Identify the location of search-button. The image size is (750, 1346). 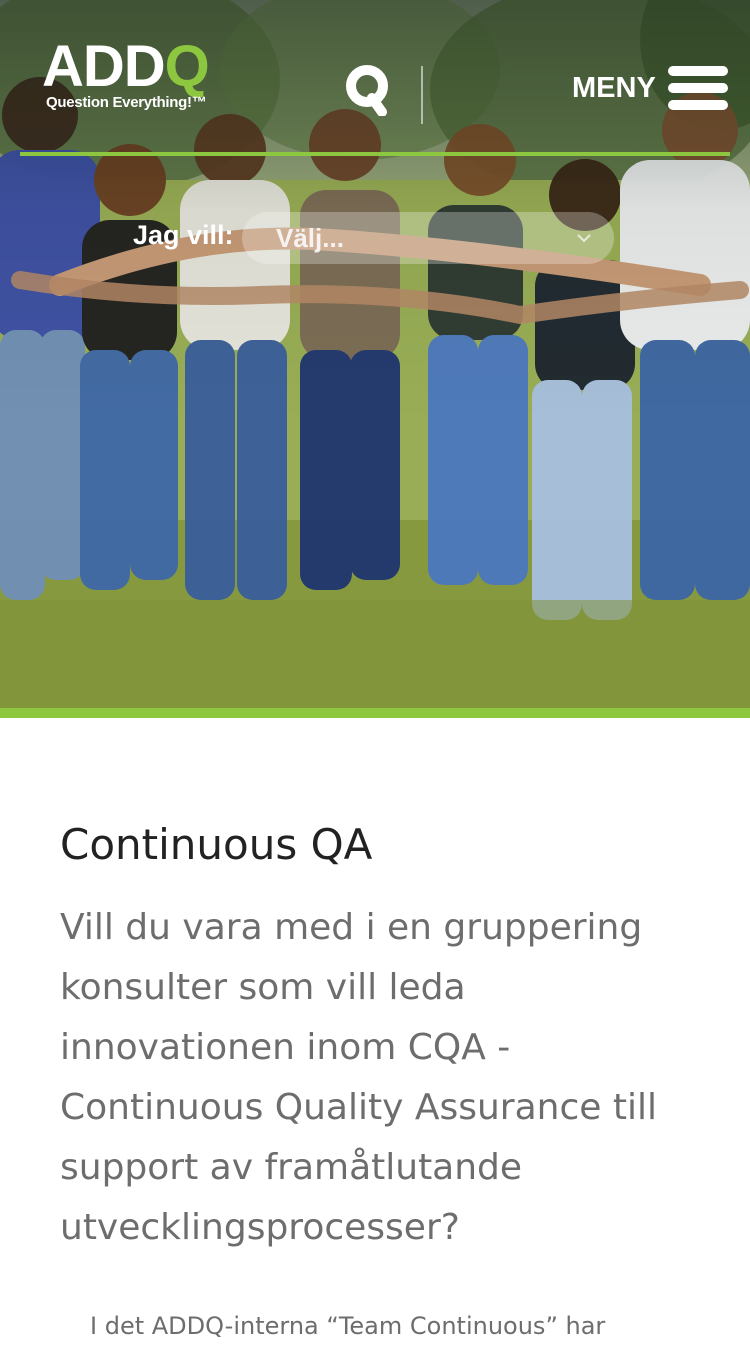
(368, 88).